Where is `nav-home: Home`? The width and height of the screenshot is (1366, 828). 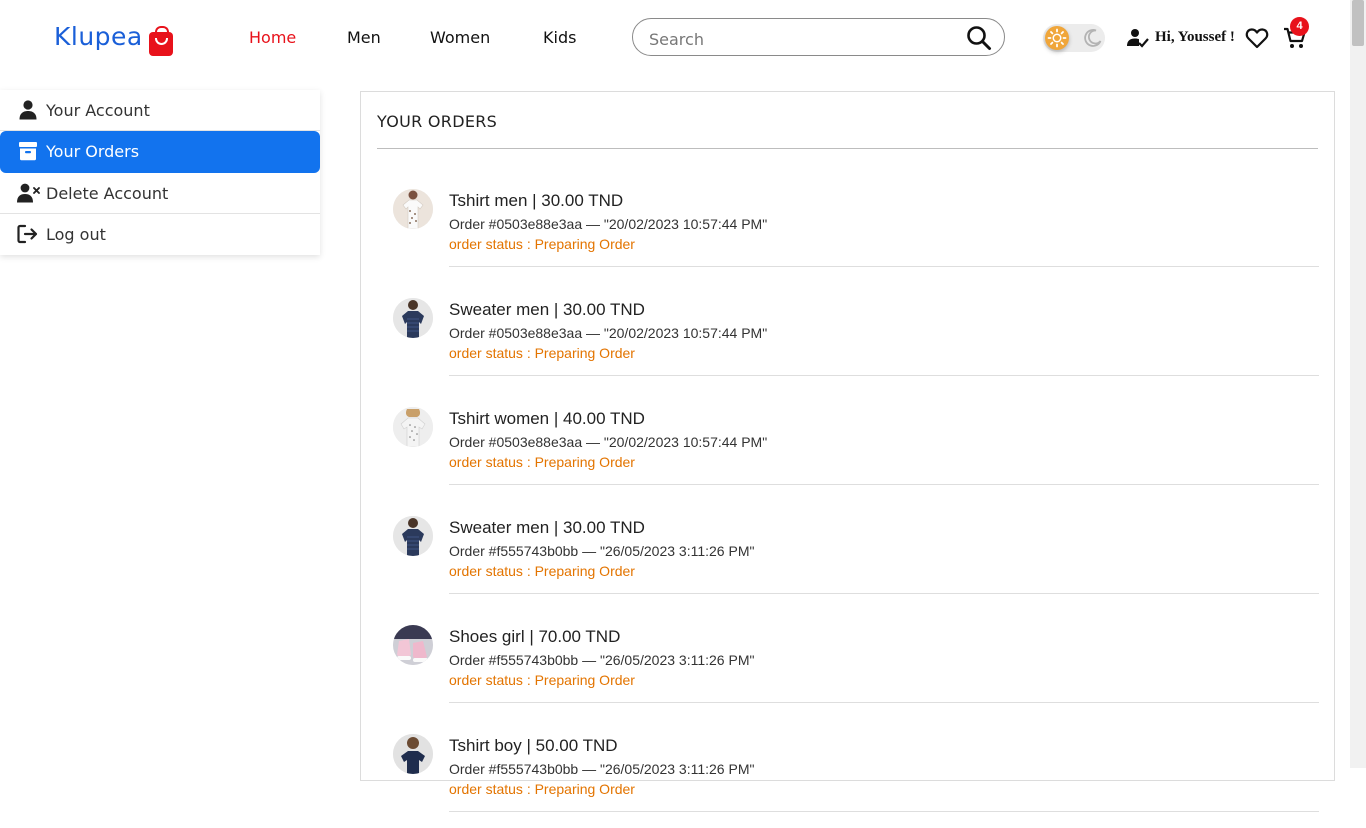 nav-home: Home is located at coordinates (272, 37).